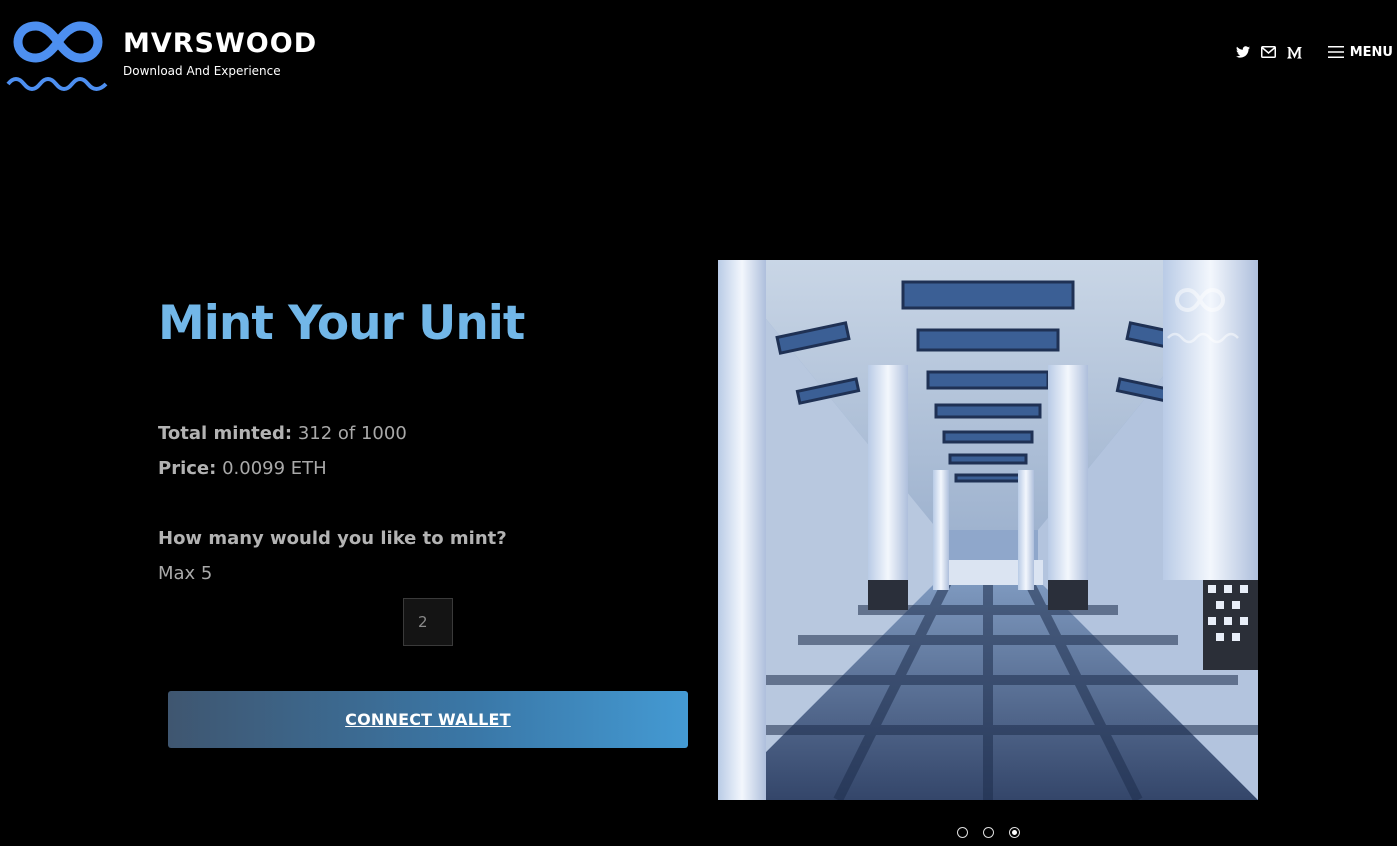 The width and height of the screenshot is (1397, 846). I want to click on medium-icon, so click(1295, 52).